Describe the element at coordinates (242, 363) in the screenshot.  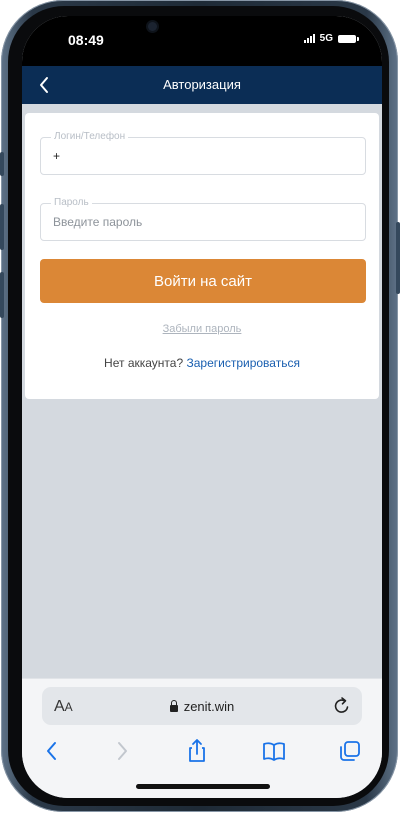
I see `register-link: Зарегистрироваться` at that location.